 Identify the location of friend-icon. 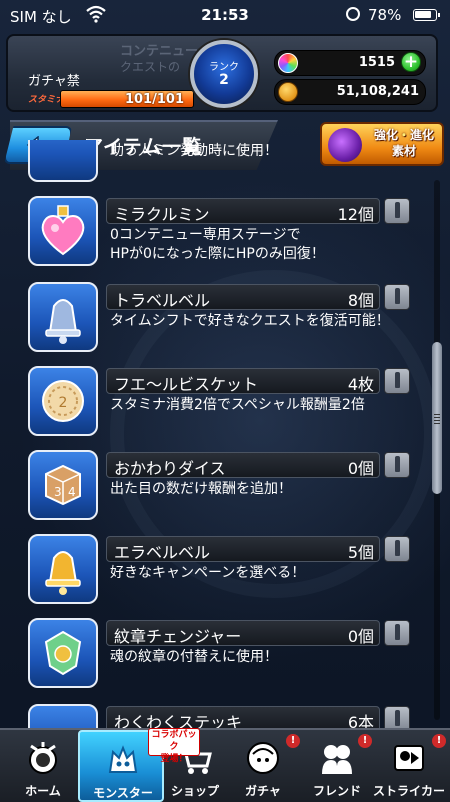
(337, 759).